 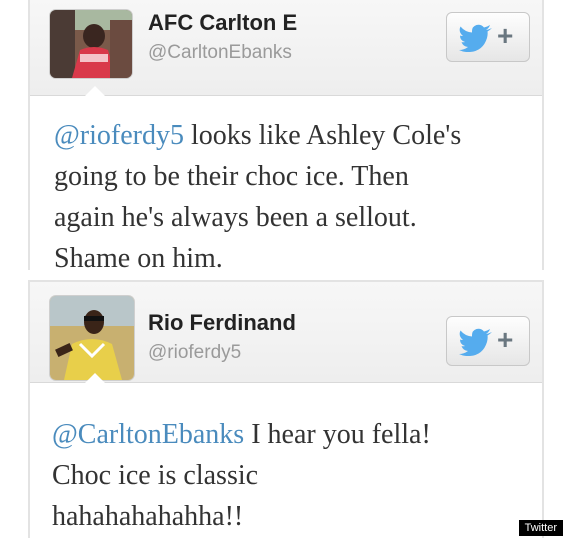 What do you see at coordinates (322, 135) in the screenshot?
I see `tweet-text-line: looks like Ashley Cole's` at bounding box center [322, 135].